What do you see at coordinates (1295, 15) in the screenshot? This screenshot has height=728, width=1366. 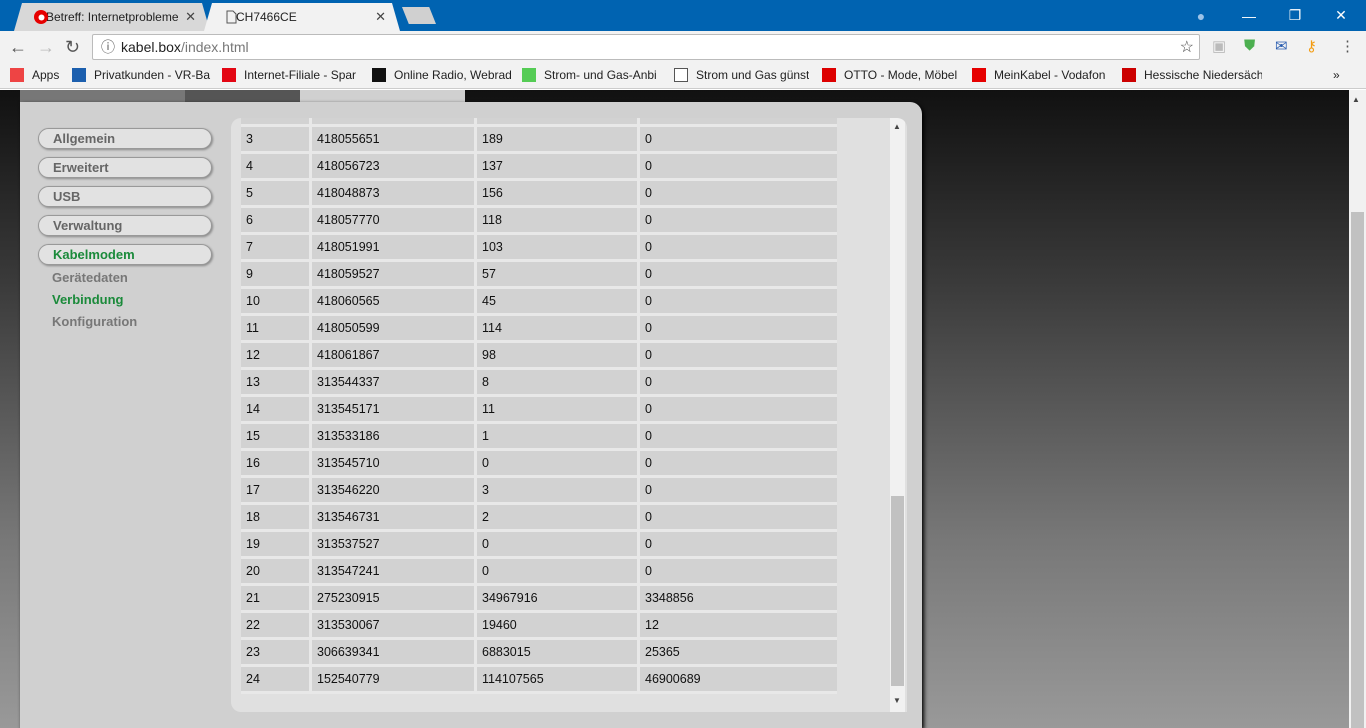 I see `restore-button: ❐` at bounding box center [1295, 15].